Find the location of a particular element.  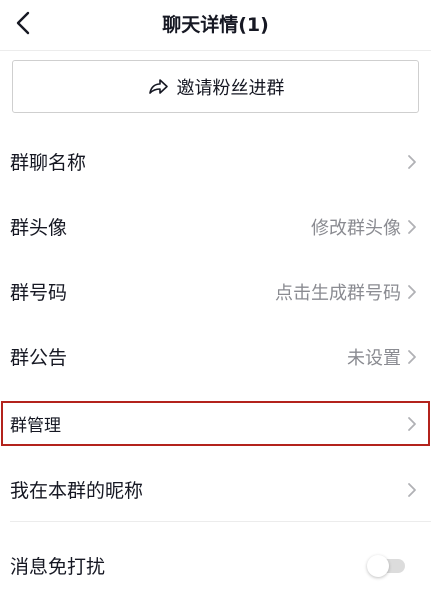

back-button is located at coordinates (26, 24).